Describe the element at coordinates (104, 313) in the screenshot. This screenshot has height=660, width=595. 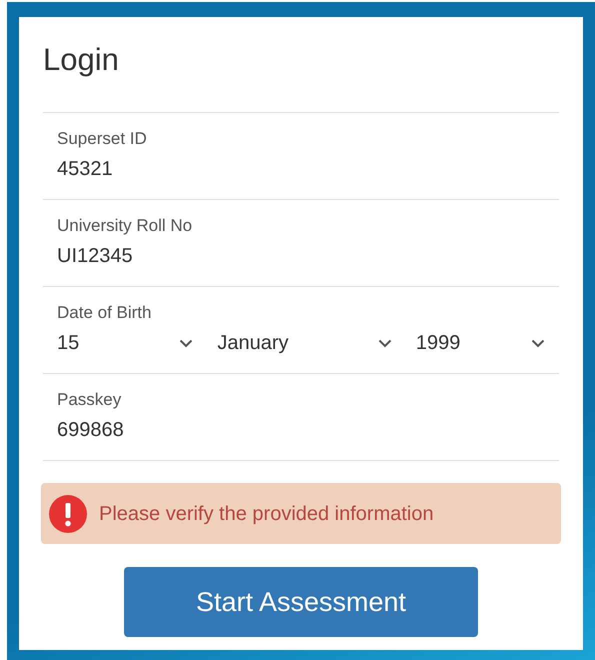
I see `field-label: Date of Birth` at that location.